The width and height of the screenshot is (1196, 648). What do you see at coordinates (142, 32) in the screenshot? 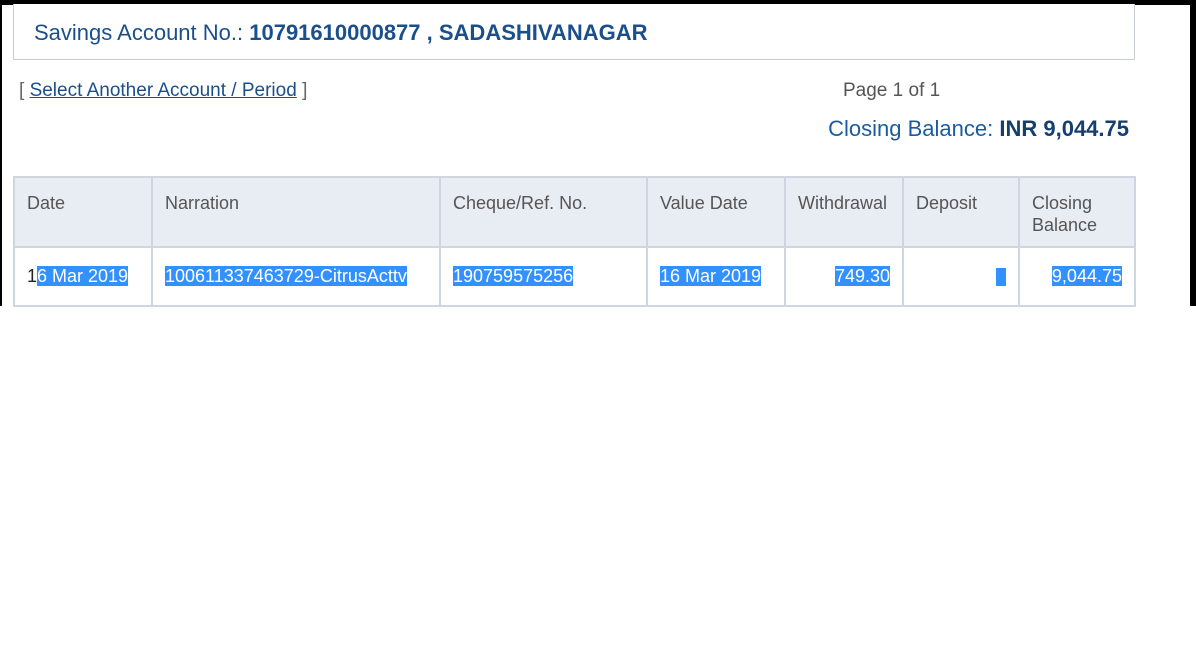
I see `account-label: Savings Account No.:` at bounding box center [142, 32].